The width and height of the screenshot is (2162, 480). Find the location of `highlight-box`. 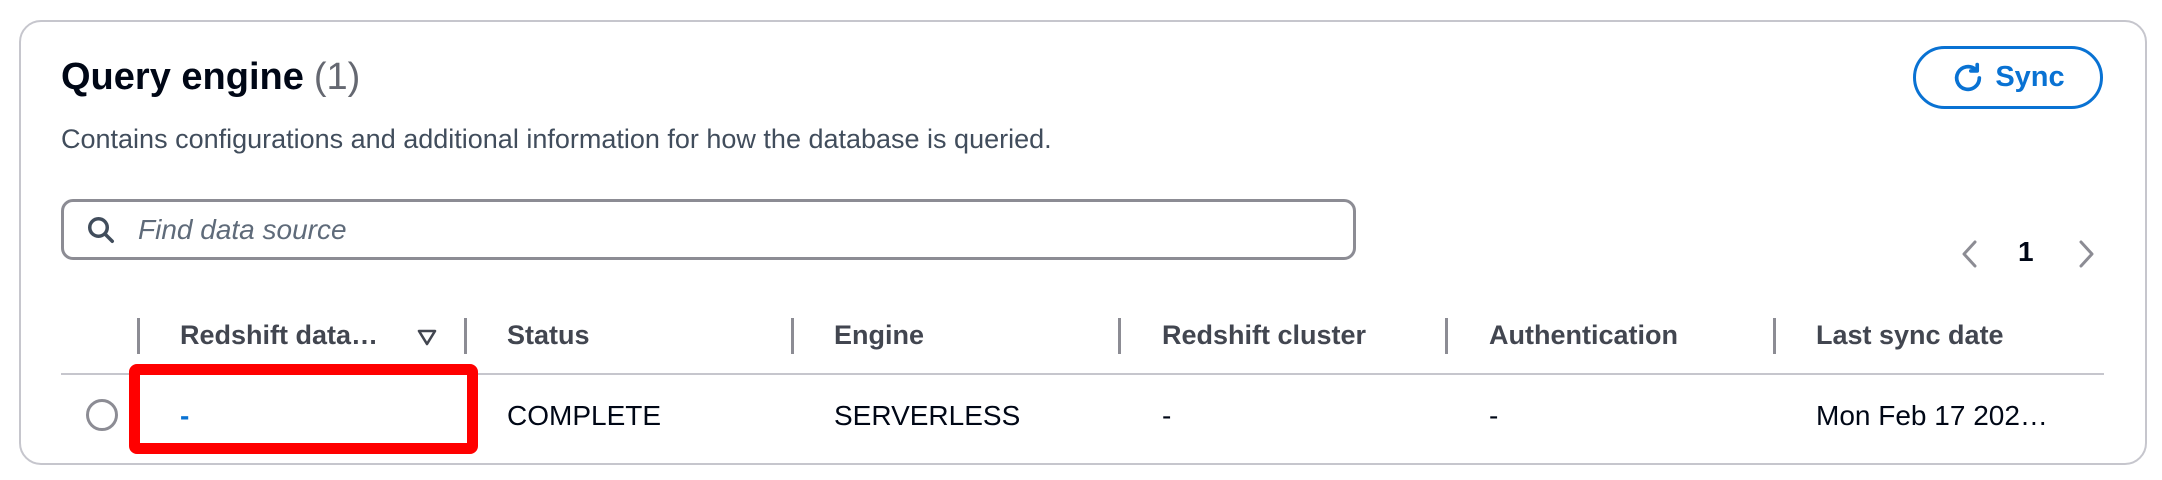

highlight-box is located at coordinates (303, 409).